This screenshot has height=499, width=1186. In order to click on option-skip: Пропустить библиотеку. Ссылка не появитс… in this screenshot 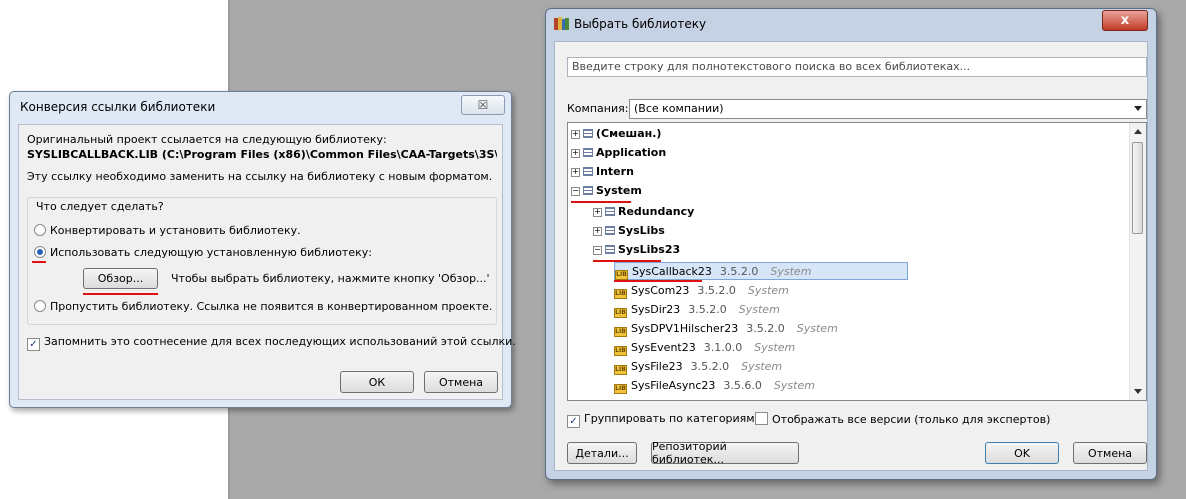, I will do `click(263, 306)`.